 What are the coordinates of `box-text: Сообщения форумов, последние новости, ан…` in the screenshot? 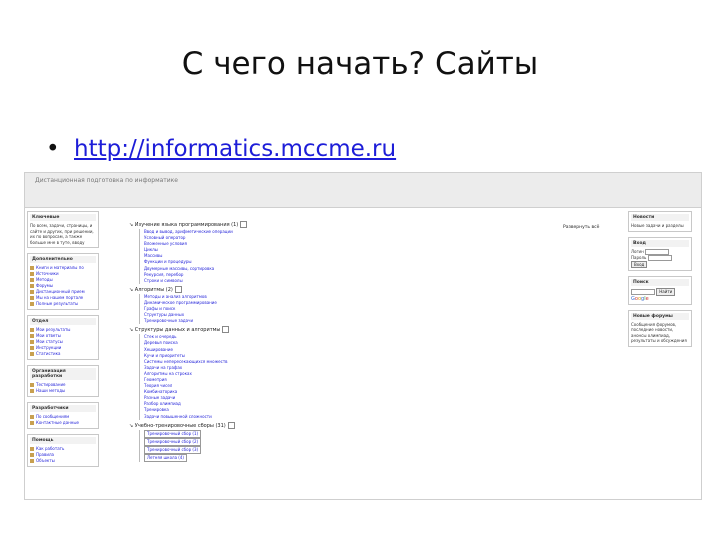 It's located at (659, 332).